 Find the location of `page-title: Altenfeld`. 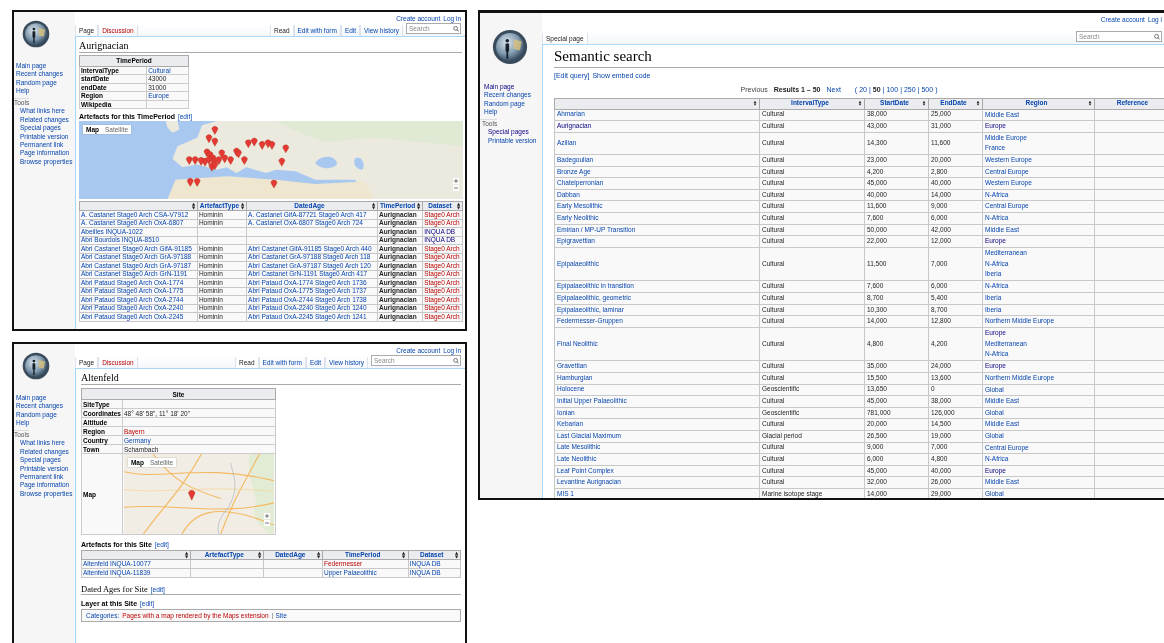

page-title: Altenfeld is located at coordinates (271, 378).